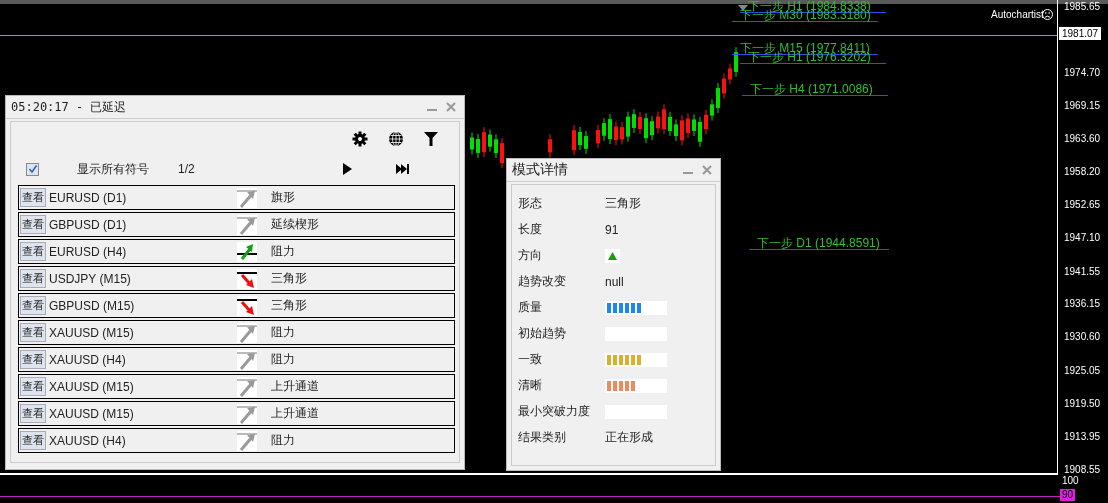  What do you see at coordinates (1082, 403) in the screenshot?
I see `price-tick: 1919.50` at bounding box center [1082, 403].